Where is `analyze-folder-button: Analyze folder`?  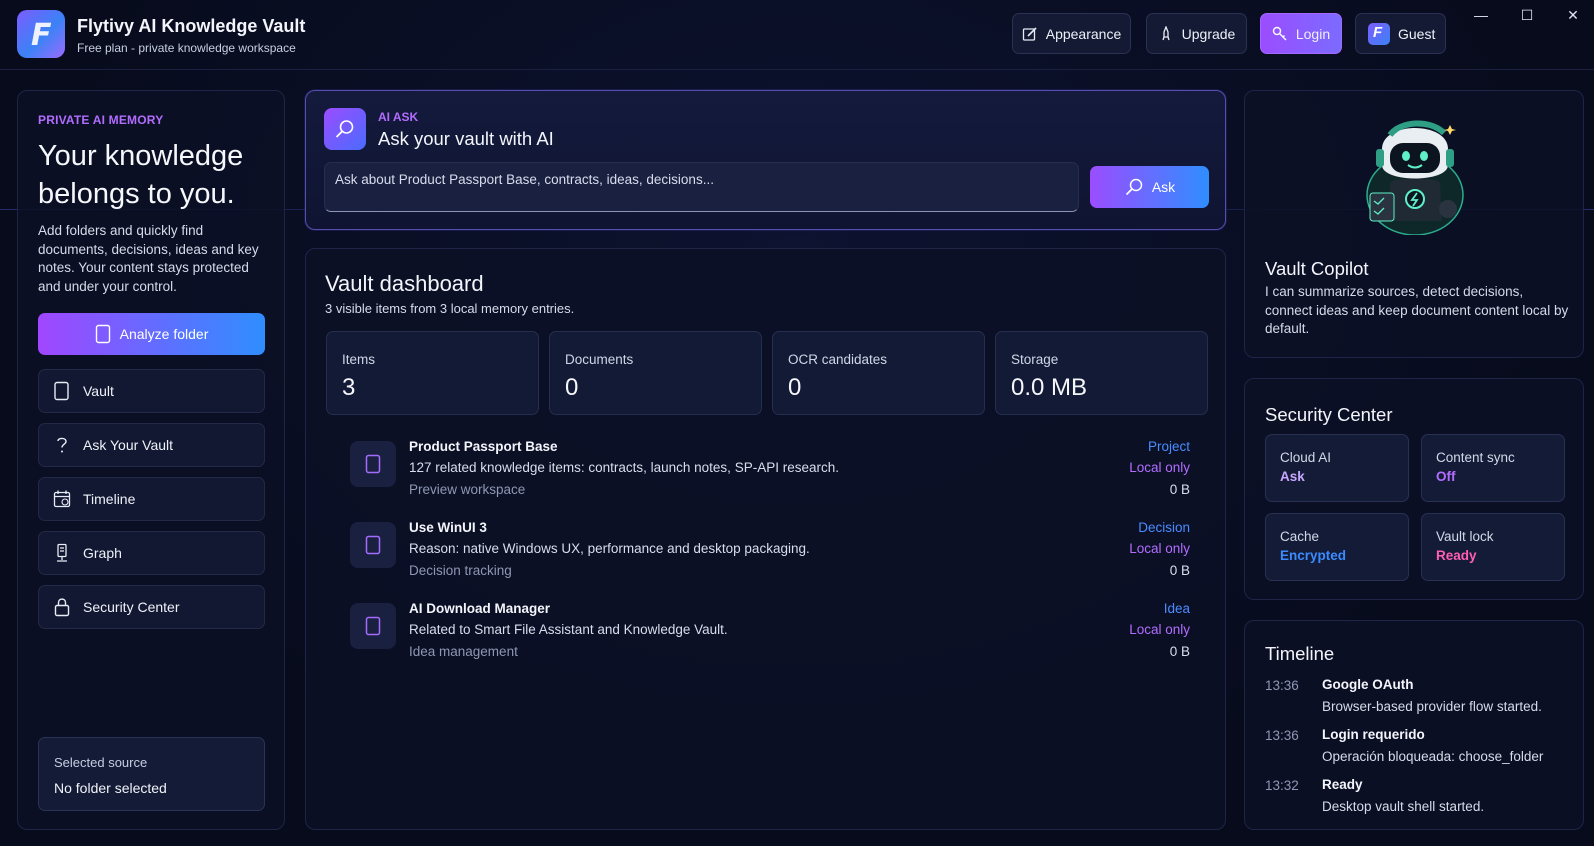 analyze-folder-button: Analyze folder is located at coordinates (151, 334).